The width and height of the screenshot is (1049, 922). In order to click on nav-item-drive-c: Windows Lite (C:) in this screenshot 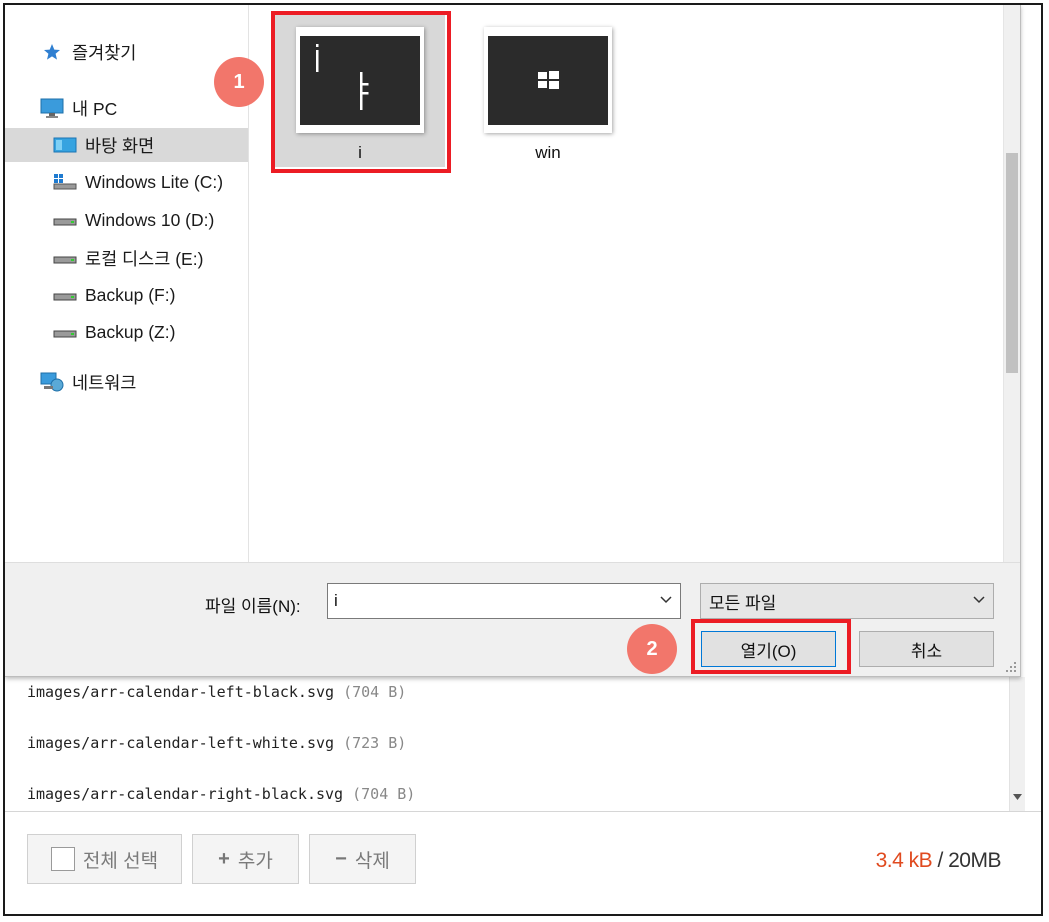, I will do `click(126, 182)`.